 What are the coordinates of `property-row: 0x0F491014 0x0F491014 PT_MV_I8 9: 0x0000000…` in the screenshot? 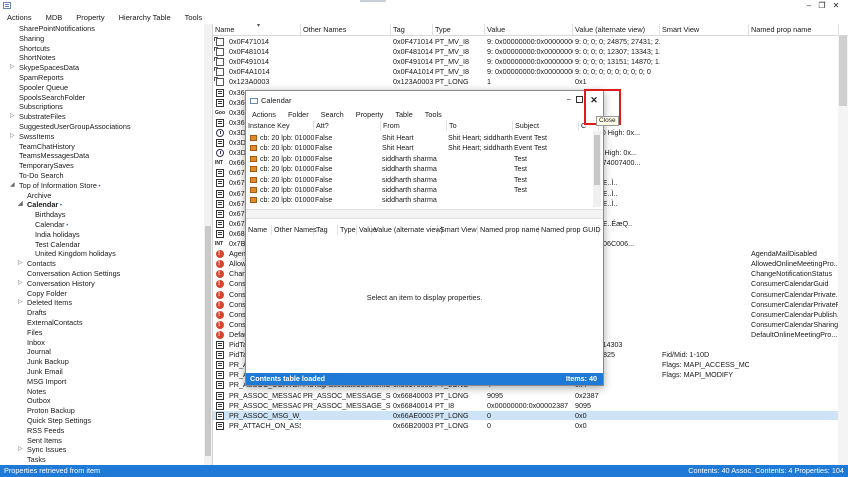 It's located at (525, 62).